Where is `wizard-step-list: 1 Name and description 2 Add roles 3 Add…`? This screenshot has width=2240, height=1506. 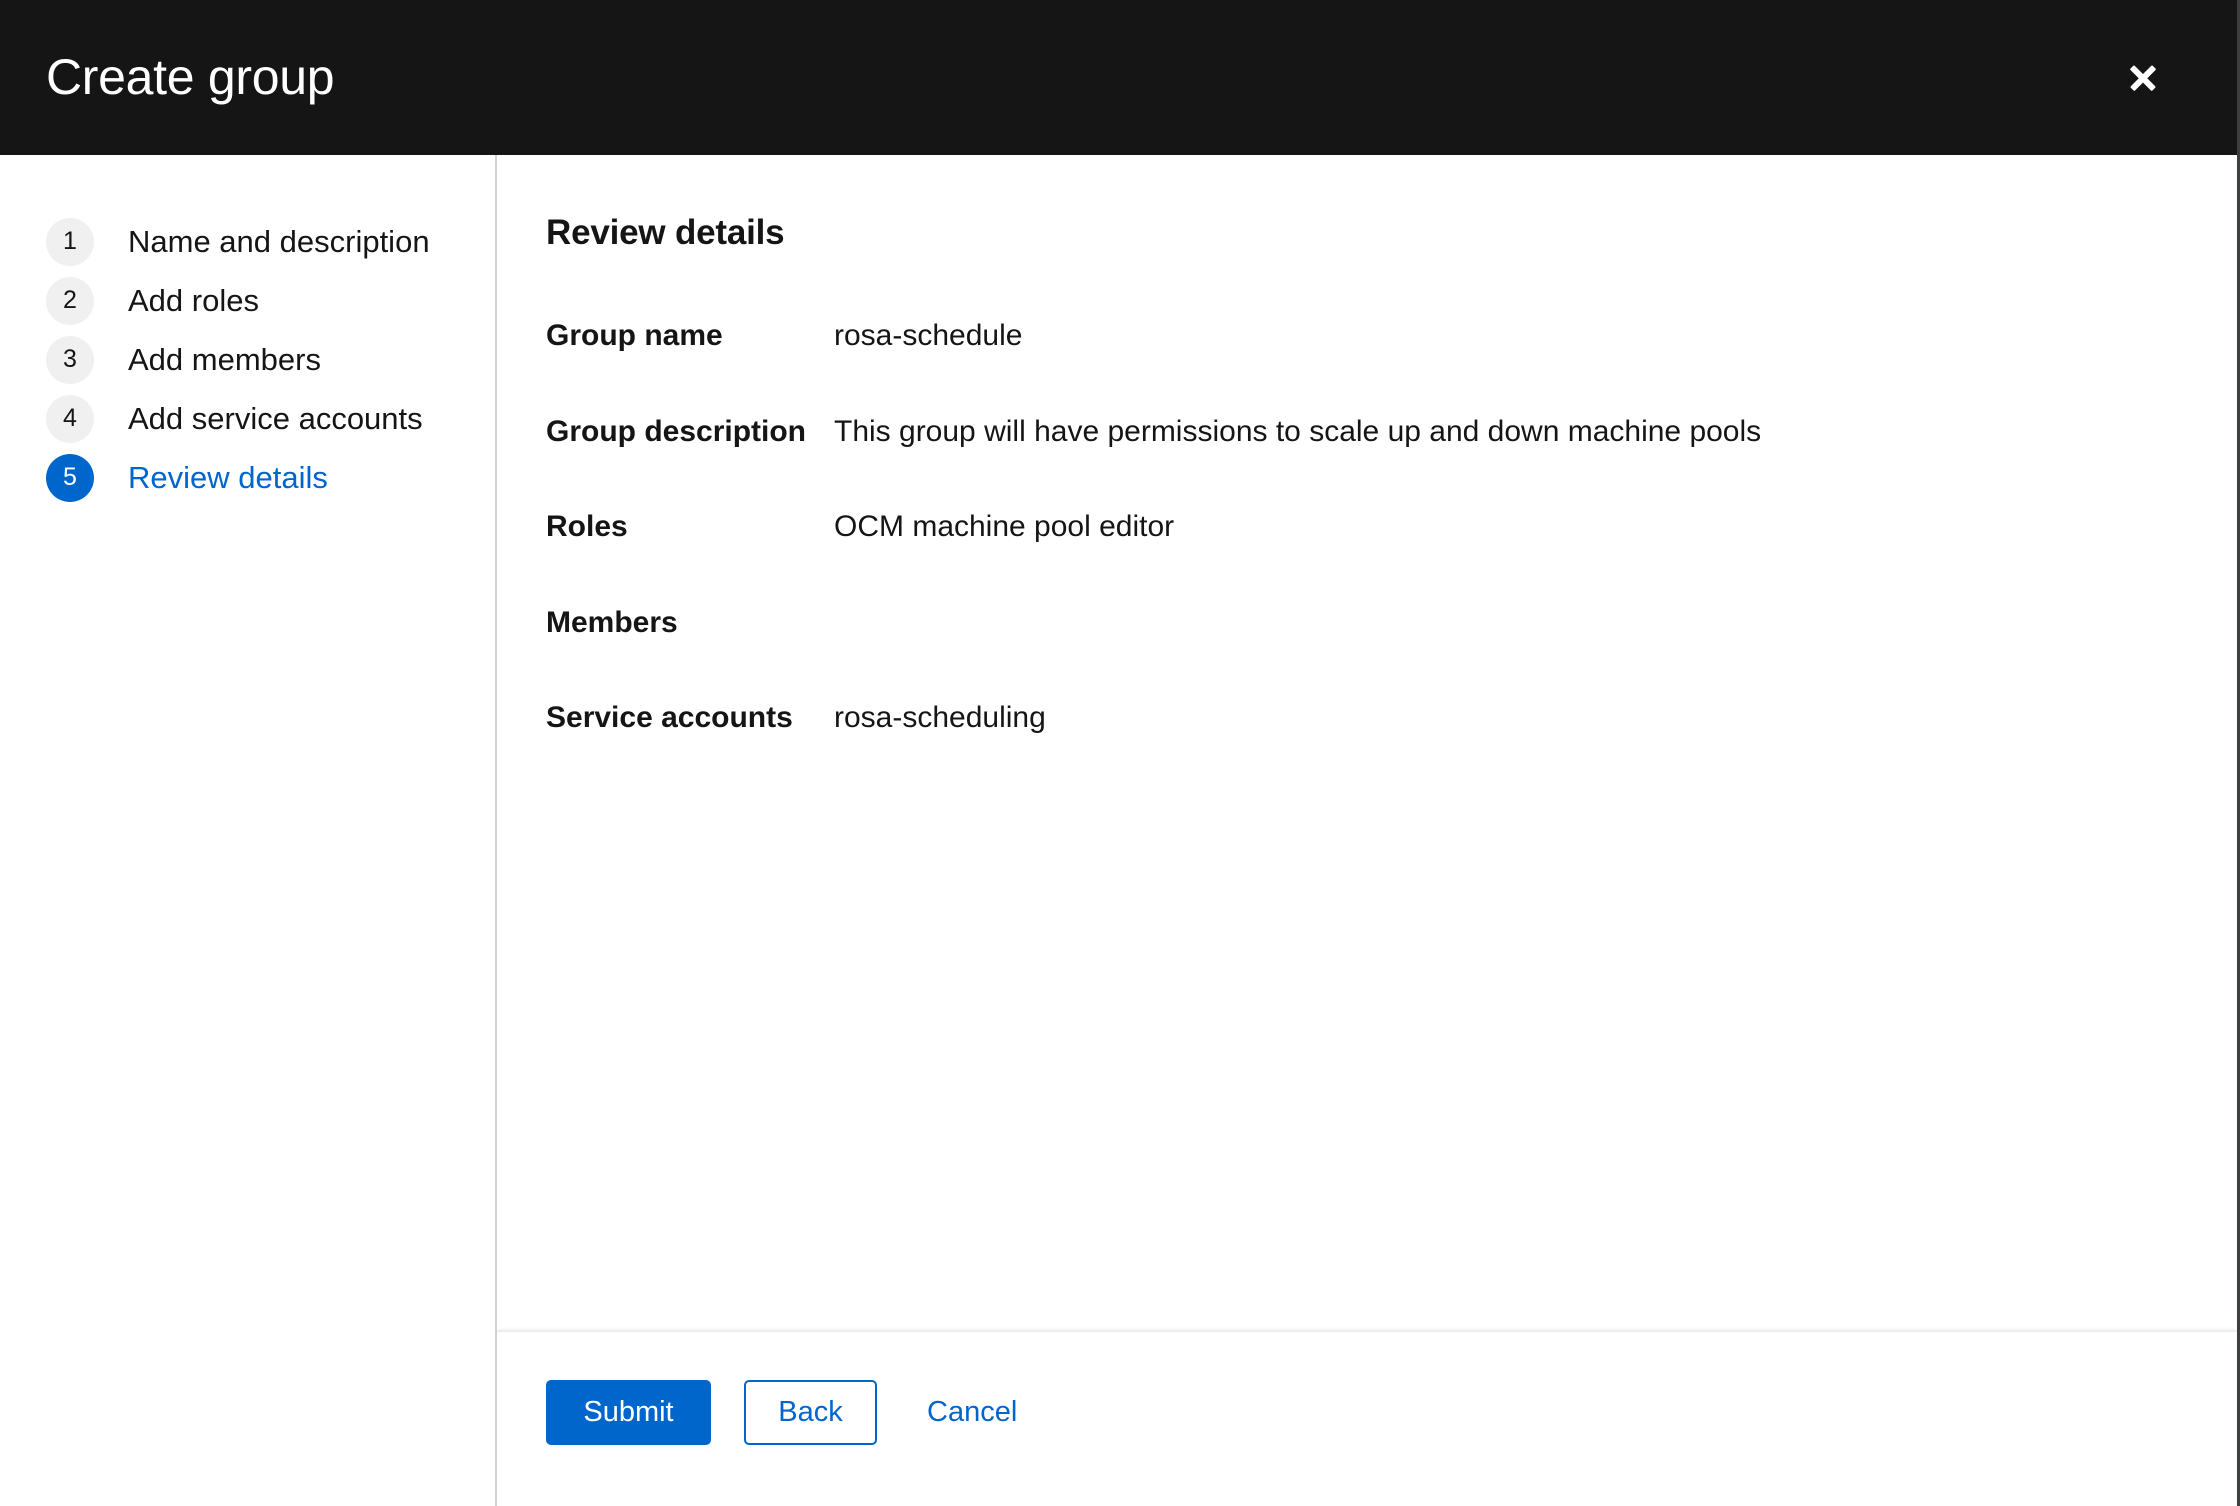
wizard-step-list: 1 Name and description 2 Add roles 3 Add… is located at coordinates (247, 359).